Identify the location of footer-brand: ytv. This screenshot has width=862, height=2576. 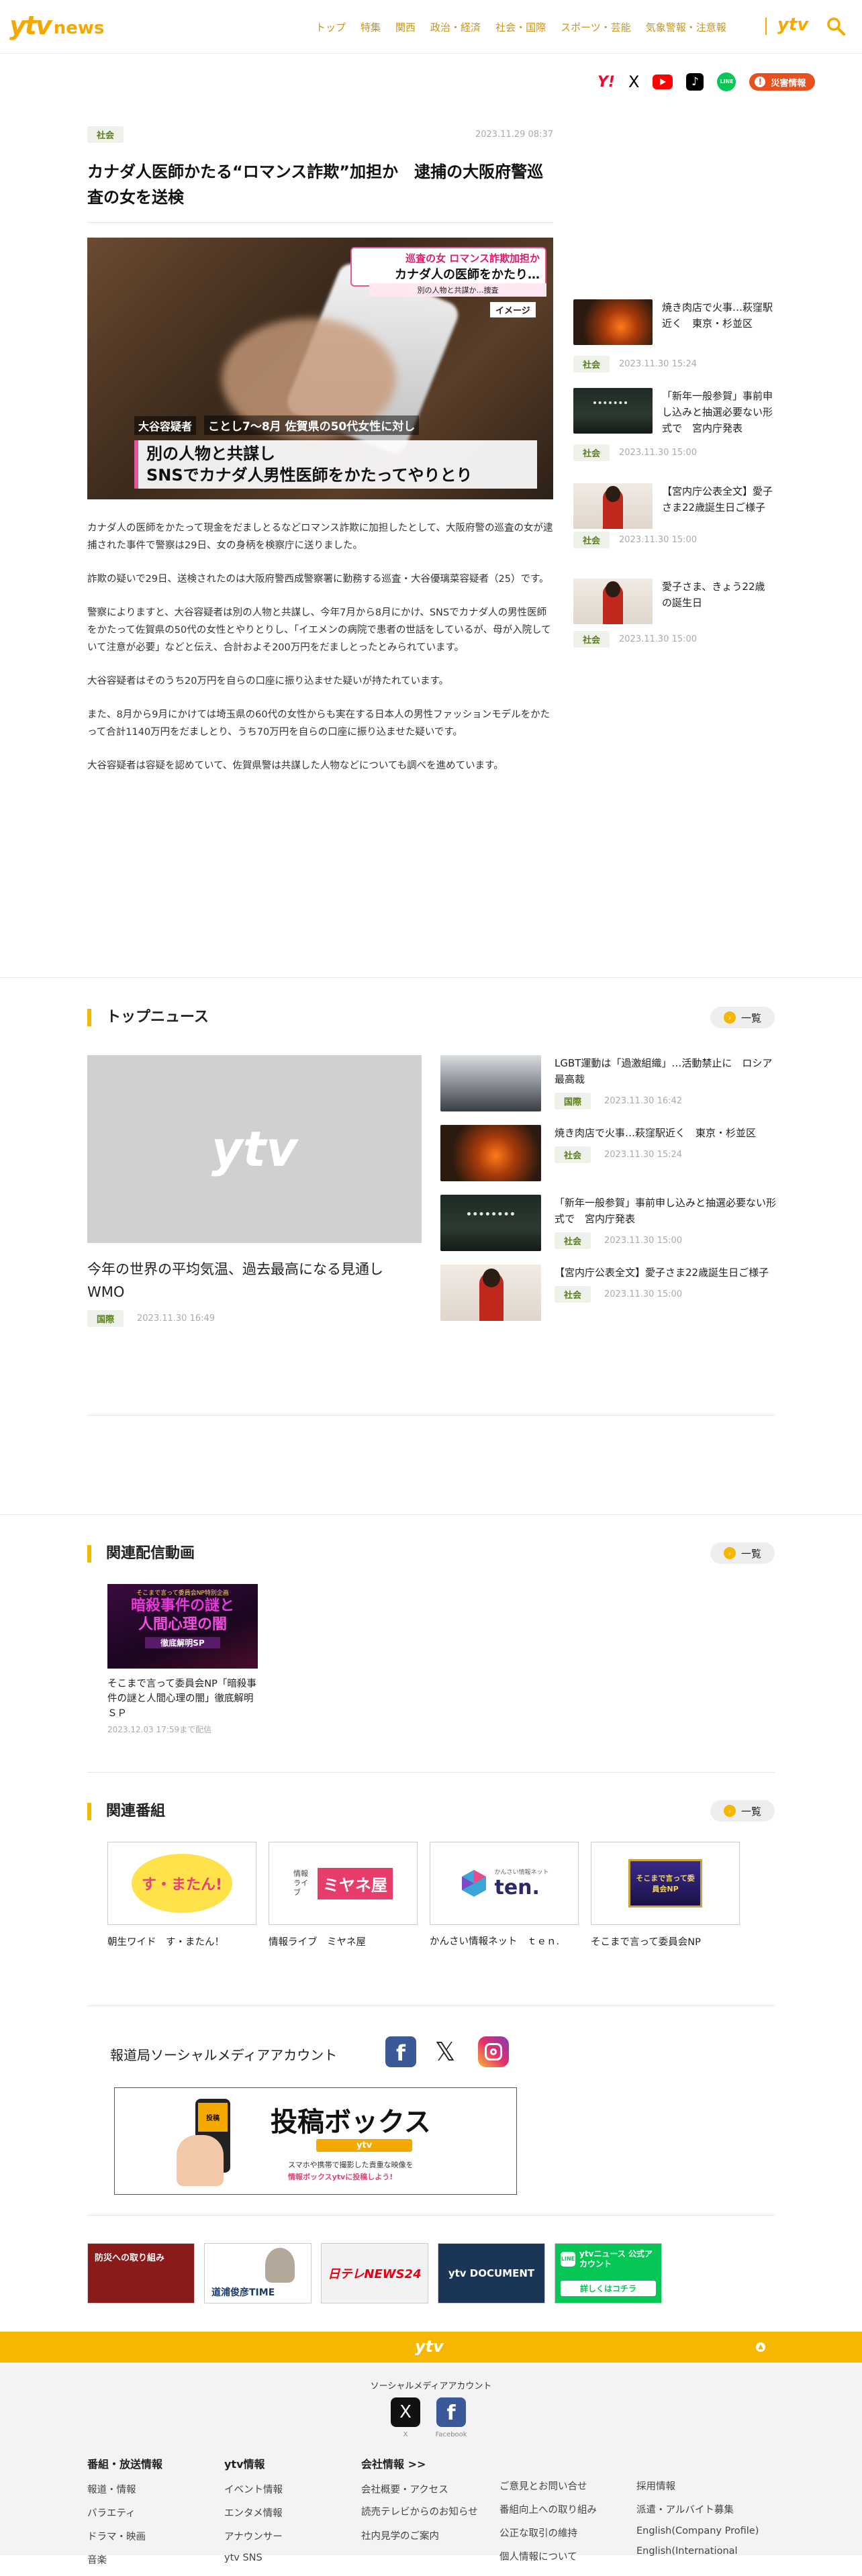
(430, 2346).